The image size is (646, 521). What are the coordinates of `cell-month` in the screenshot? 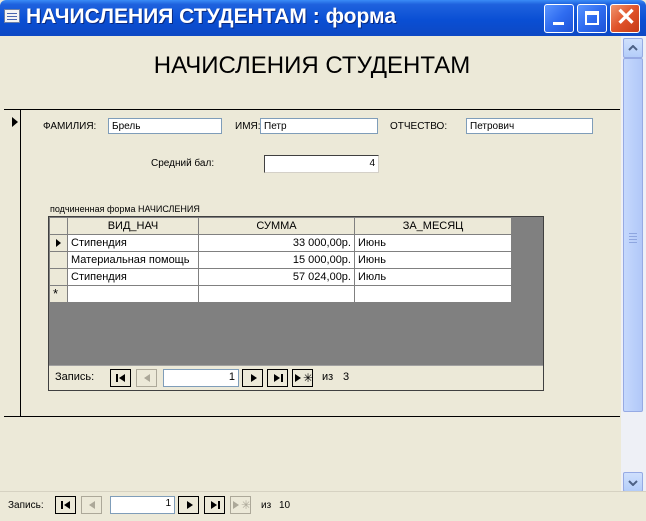 It's located at (433, 294).